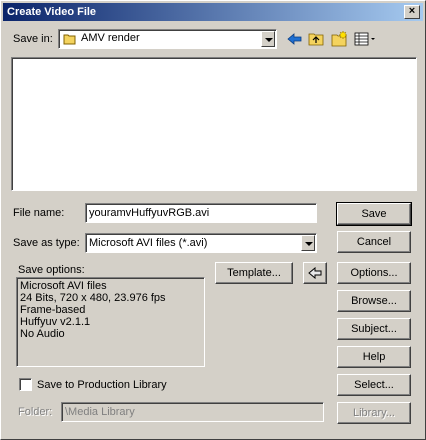 The height and width of the screenshot is (440, 426). What do you see at coordinates (39, 213) in the screenshot?
I see `file-name-label: File name:` at bounding box center [39, 213].